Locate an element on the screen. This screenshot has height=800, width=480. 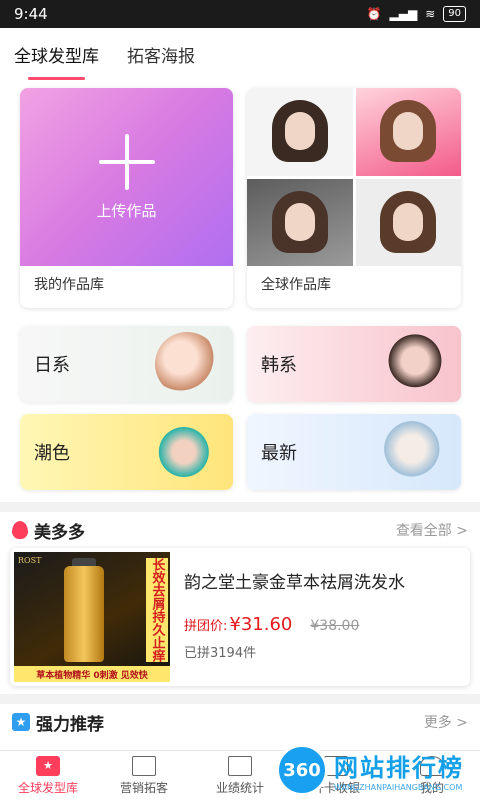
nav-label: 全球发型库 is located at coordinates (47, 787).